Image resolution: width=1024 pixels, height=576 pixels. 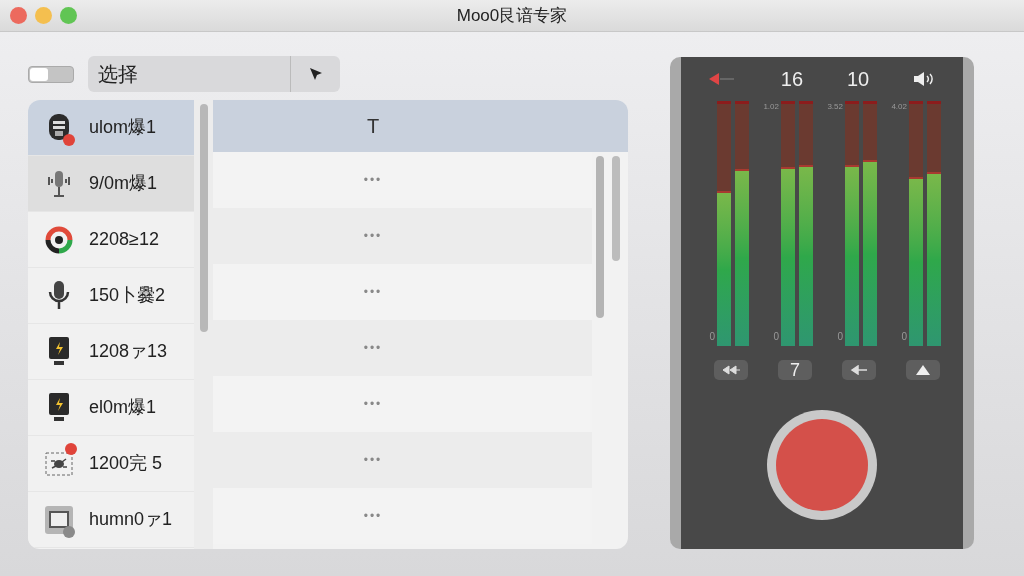 I want to click on source-label: humn0ァ1, so click(x=131, y=519).